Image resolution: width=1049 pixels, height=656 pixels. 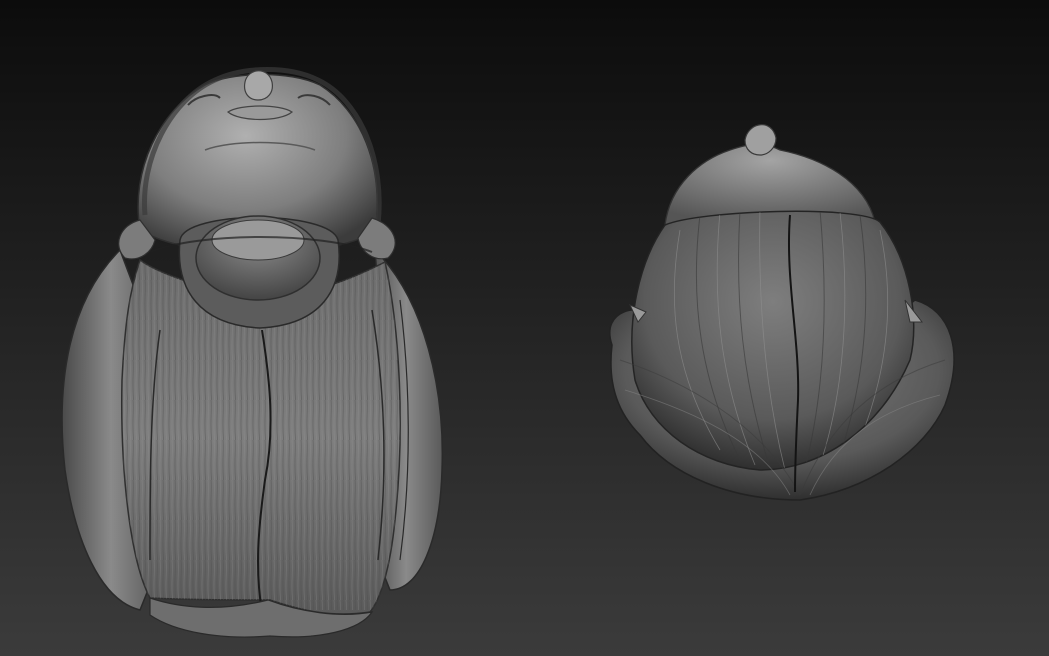 I want to click on neck-cap, so click(x=258, y=240).